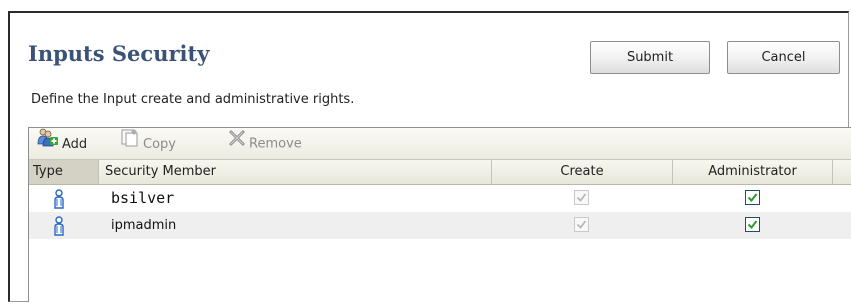 The image size is (851, 304). What do you see at coordinates (48, 144) in the screenshot?
I see `add-user-icon` at bounding box center [48, 144].